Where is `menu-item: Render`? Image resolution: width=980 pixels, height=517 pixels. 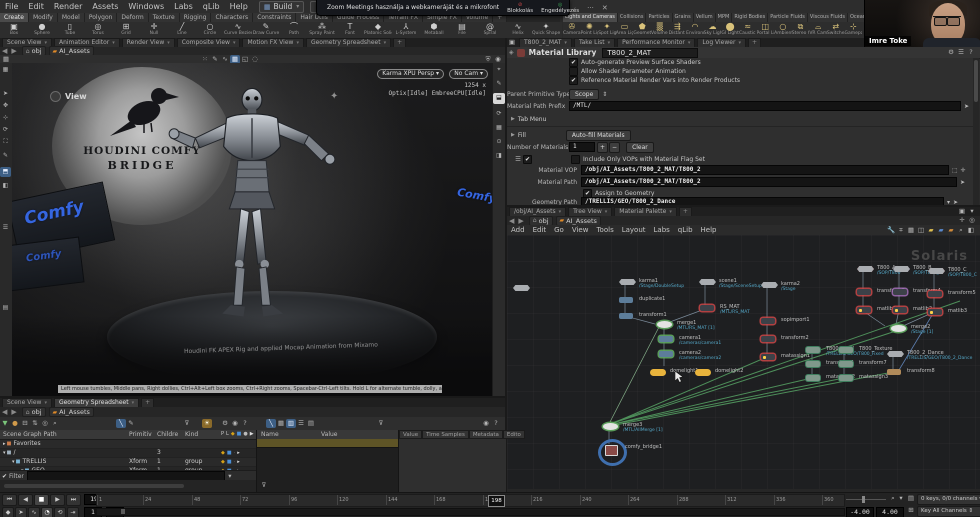
menu-item: Render is located at coordinates (68, 6).